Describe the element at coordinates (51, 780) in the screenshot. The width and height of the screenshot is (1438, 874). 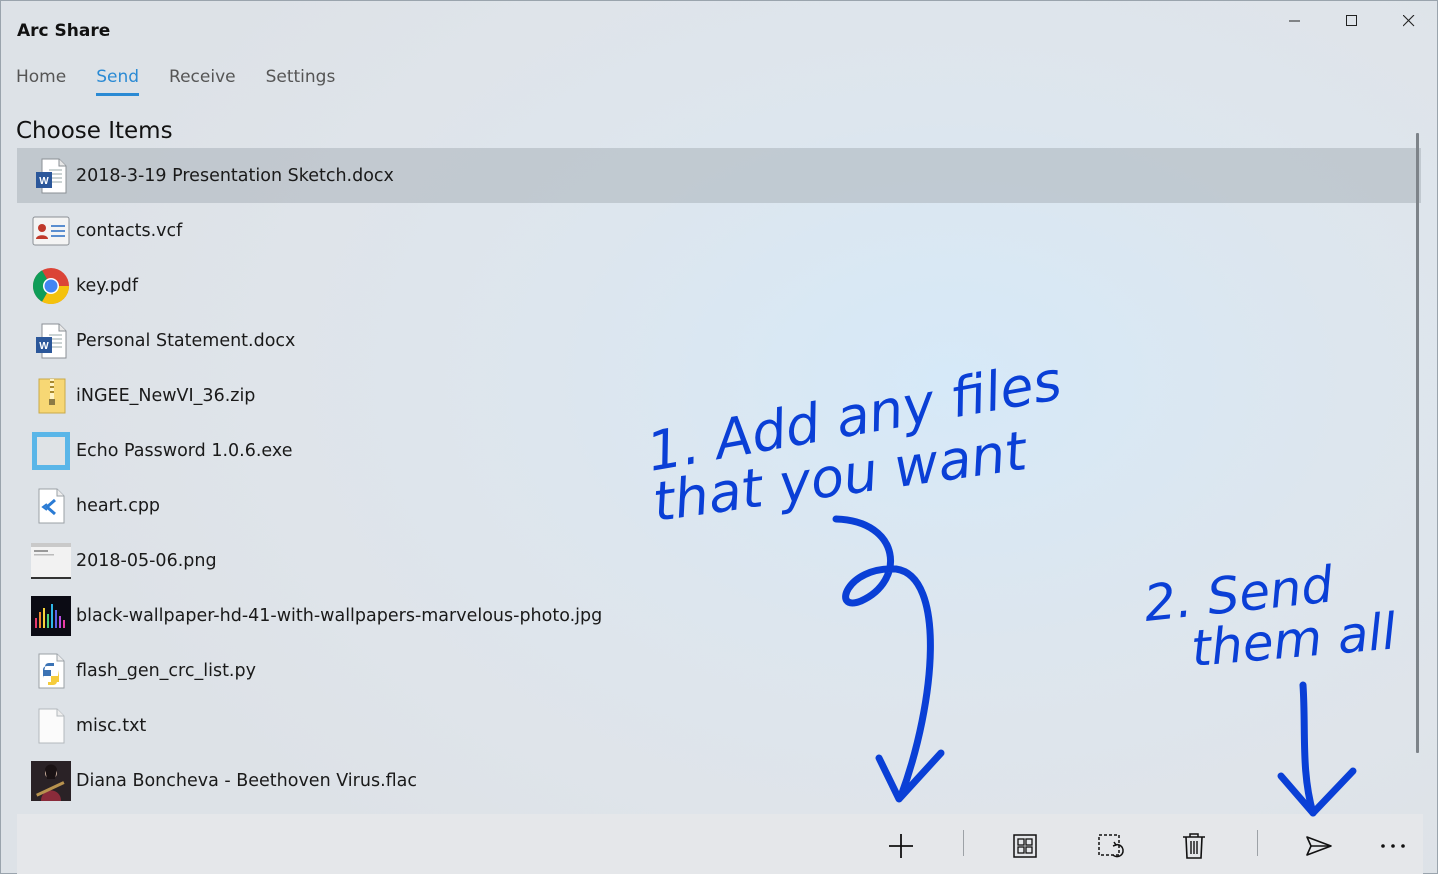
I see `album-art-icon` at that location.